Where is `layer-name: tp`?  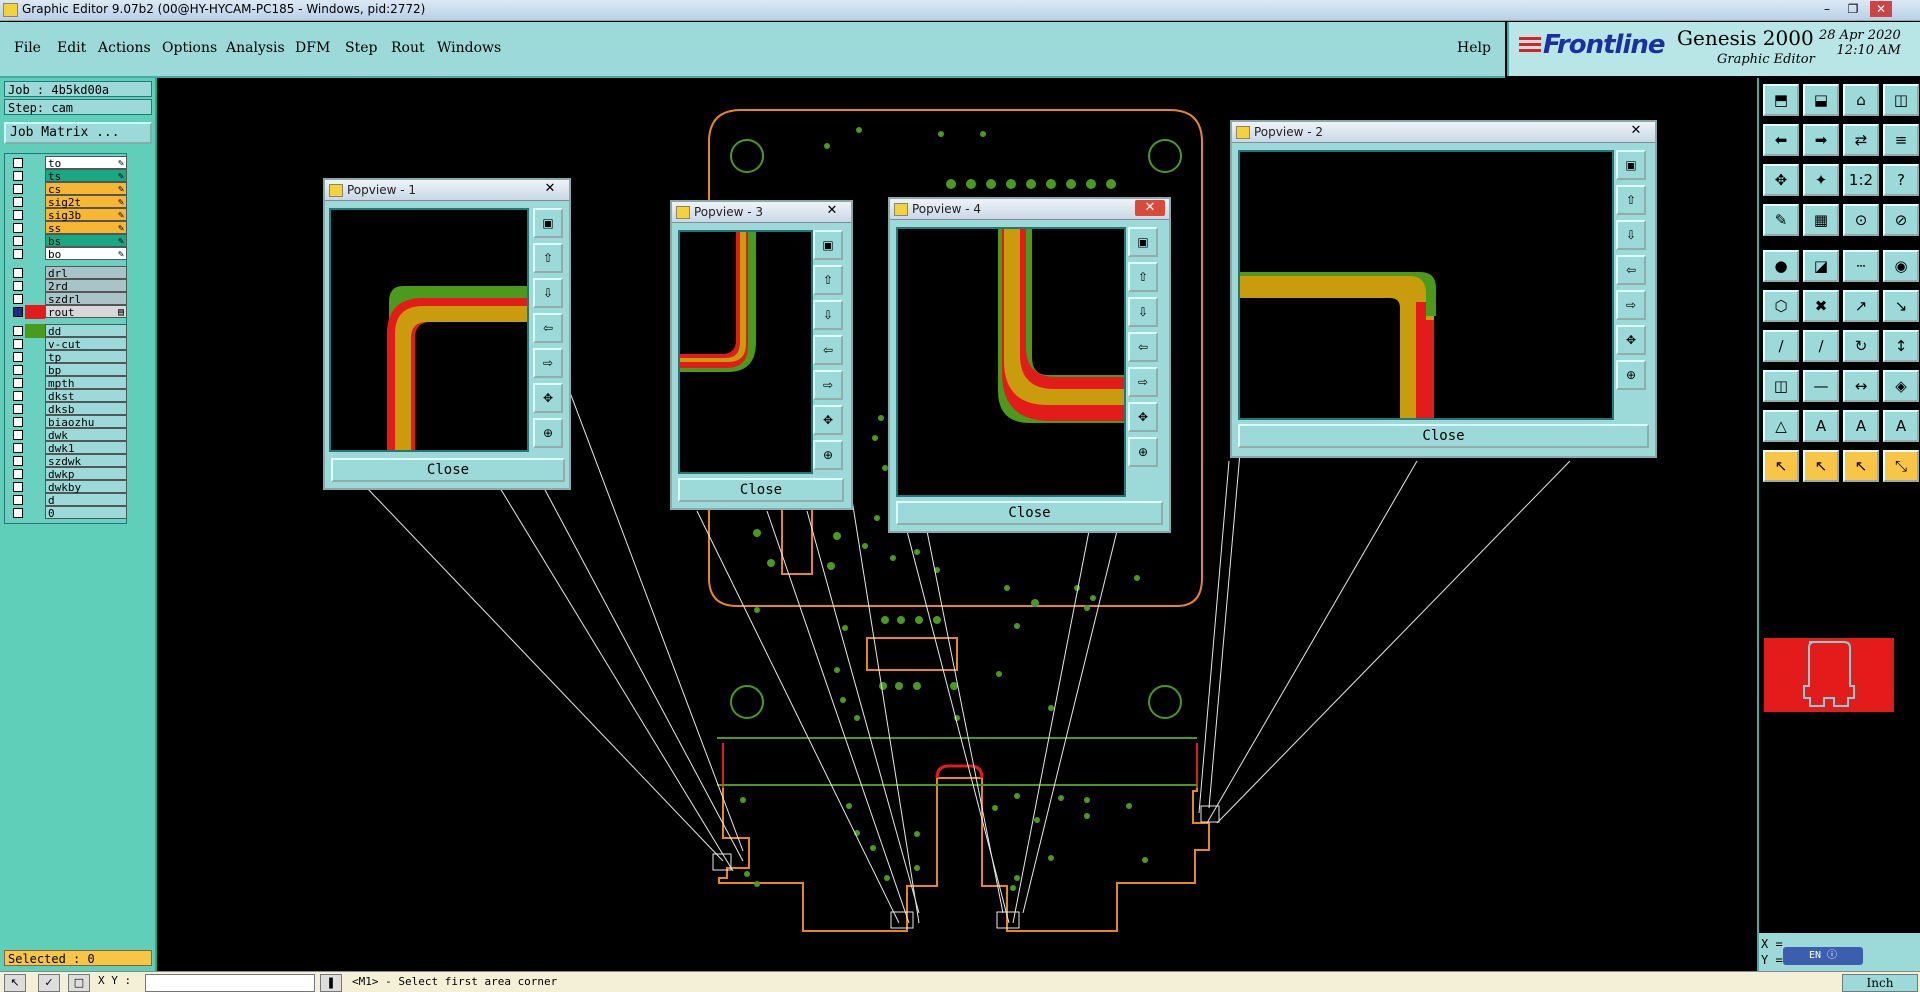
layer-name: tp is located at coordinates (86, 357).